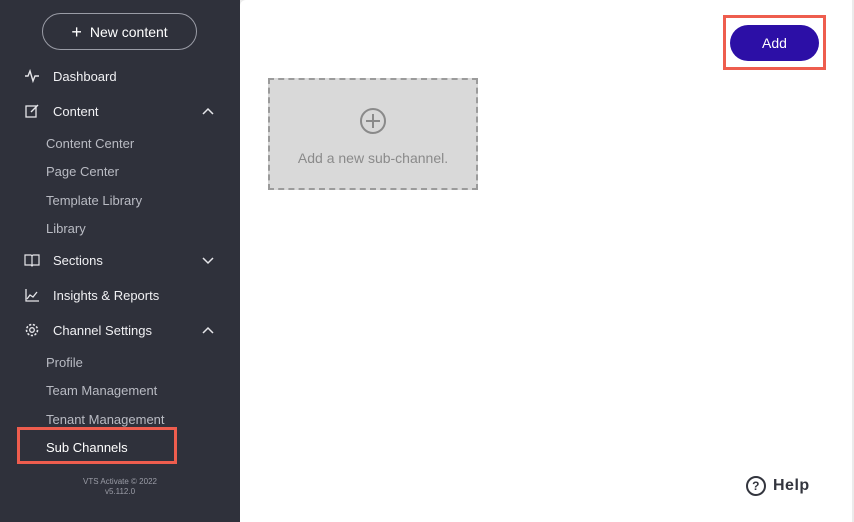  I want to click on sidebar-subitem-page-center: Page Center, so click(82, 171).